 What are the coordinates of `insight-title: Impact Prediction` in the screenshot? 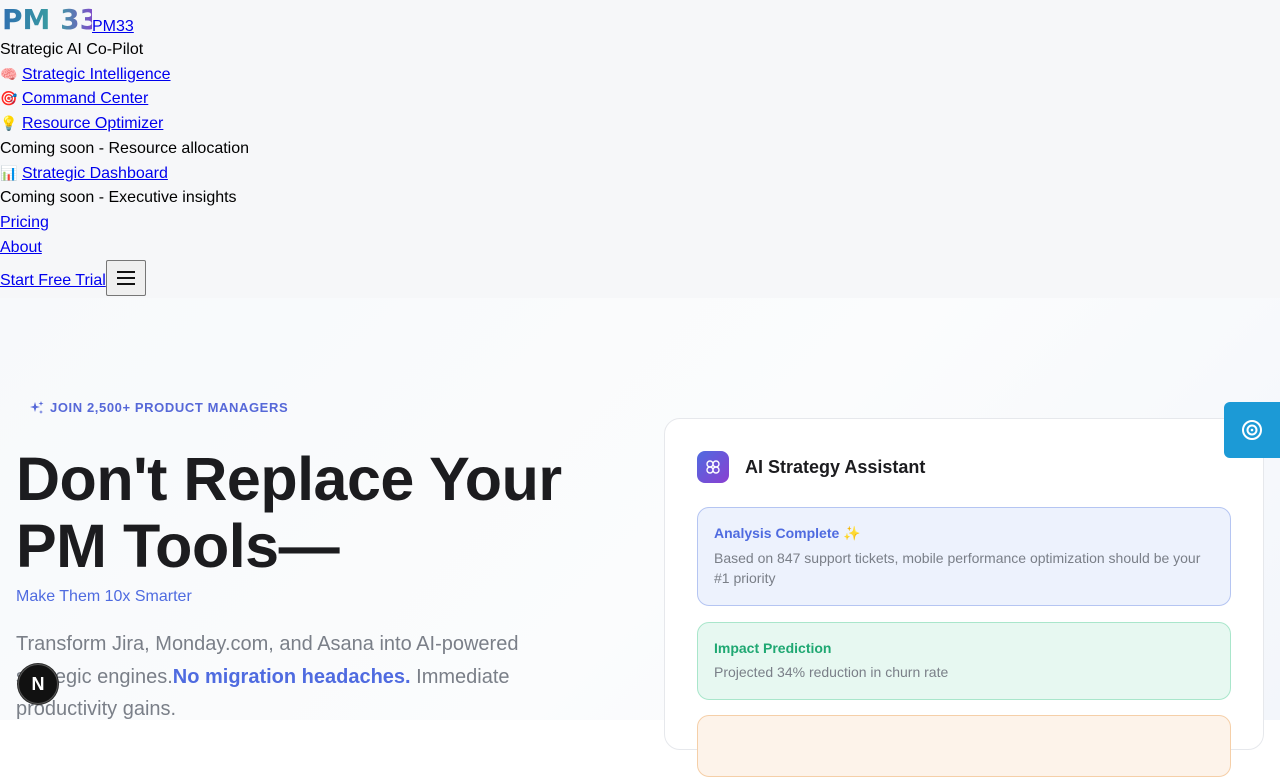 It's located at (773, 648).